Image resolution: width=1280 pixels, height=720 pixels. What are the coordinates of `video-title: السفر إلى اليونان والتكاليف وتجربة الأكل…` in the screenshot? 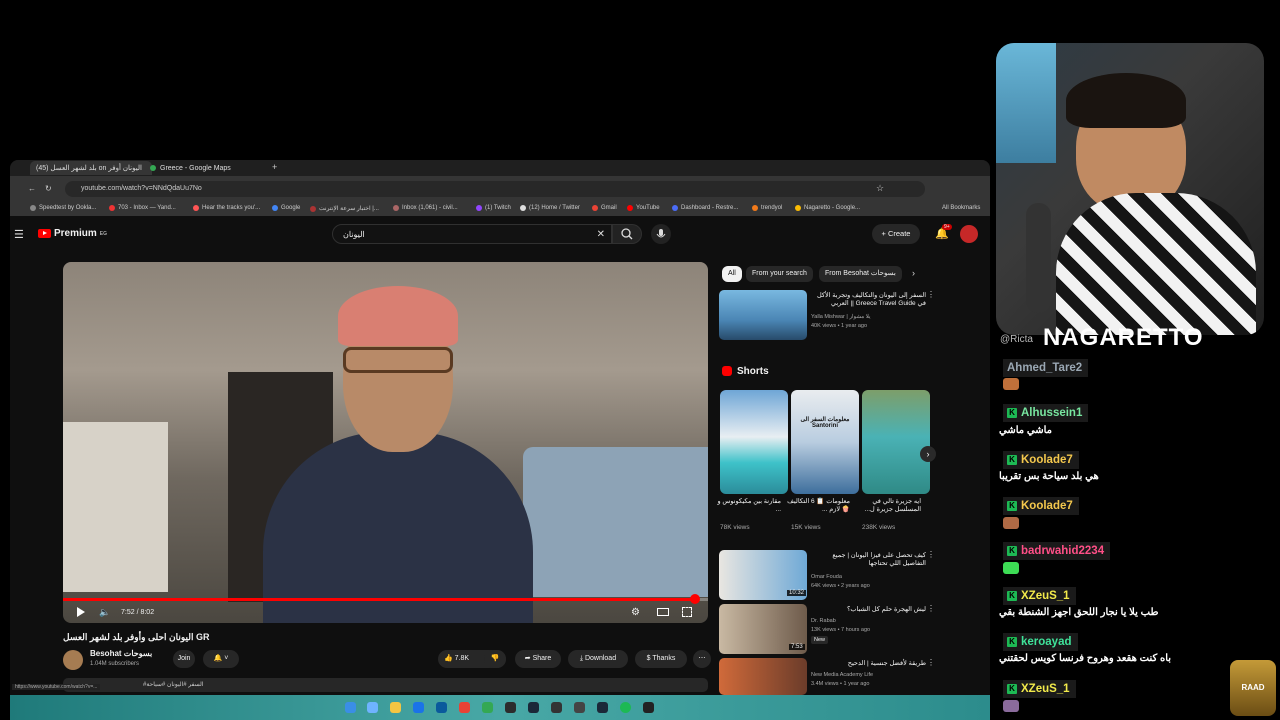 It's located at (871, 299).